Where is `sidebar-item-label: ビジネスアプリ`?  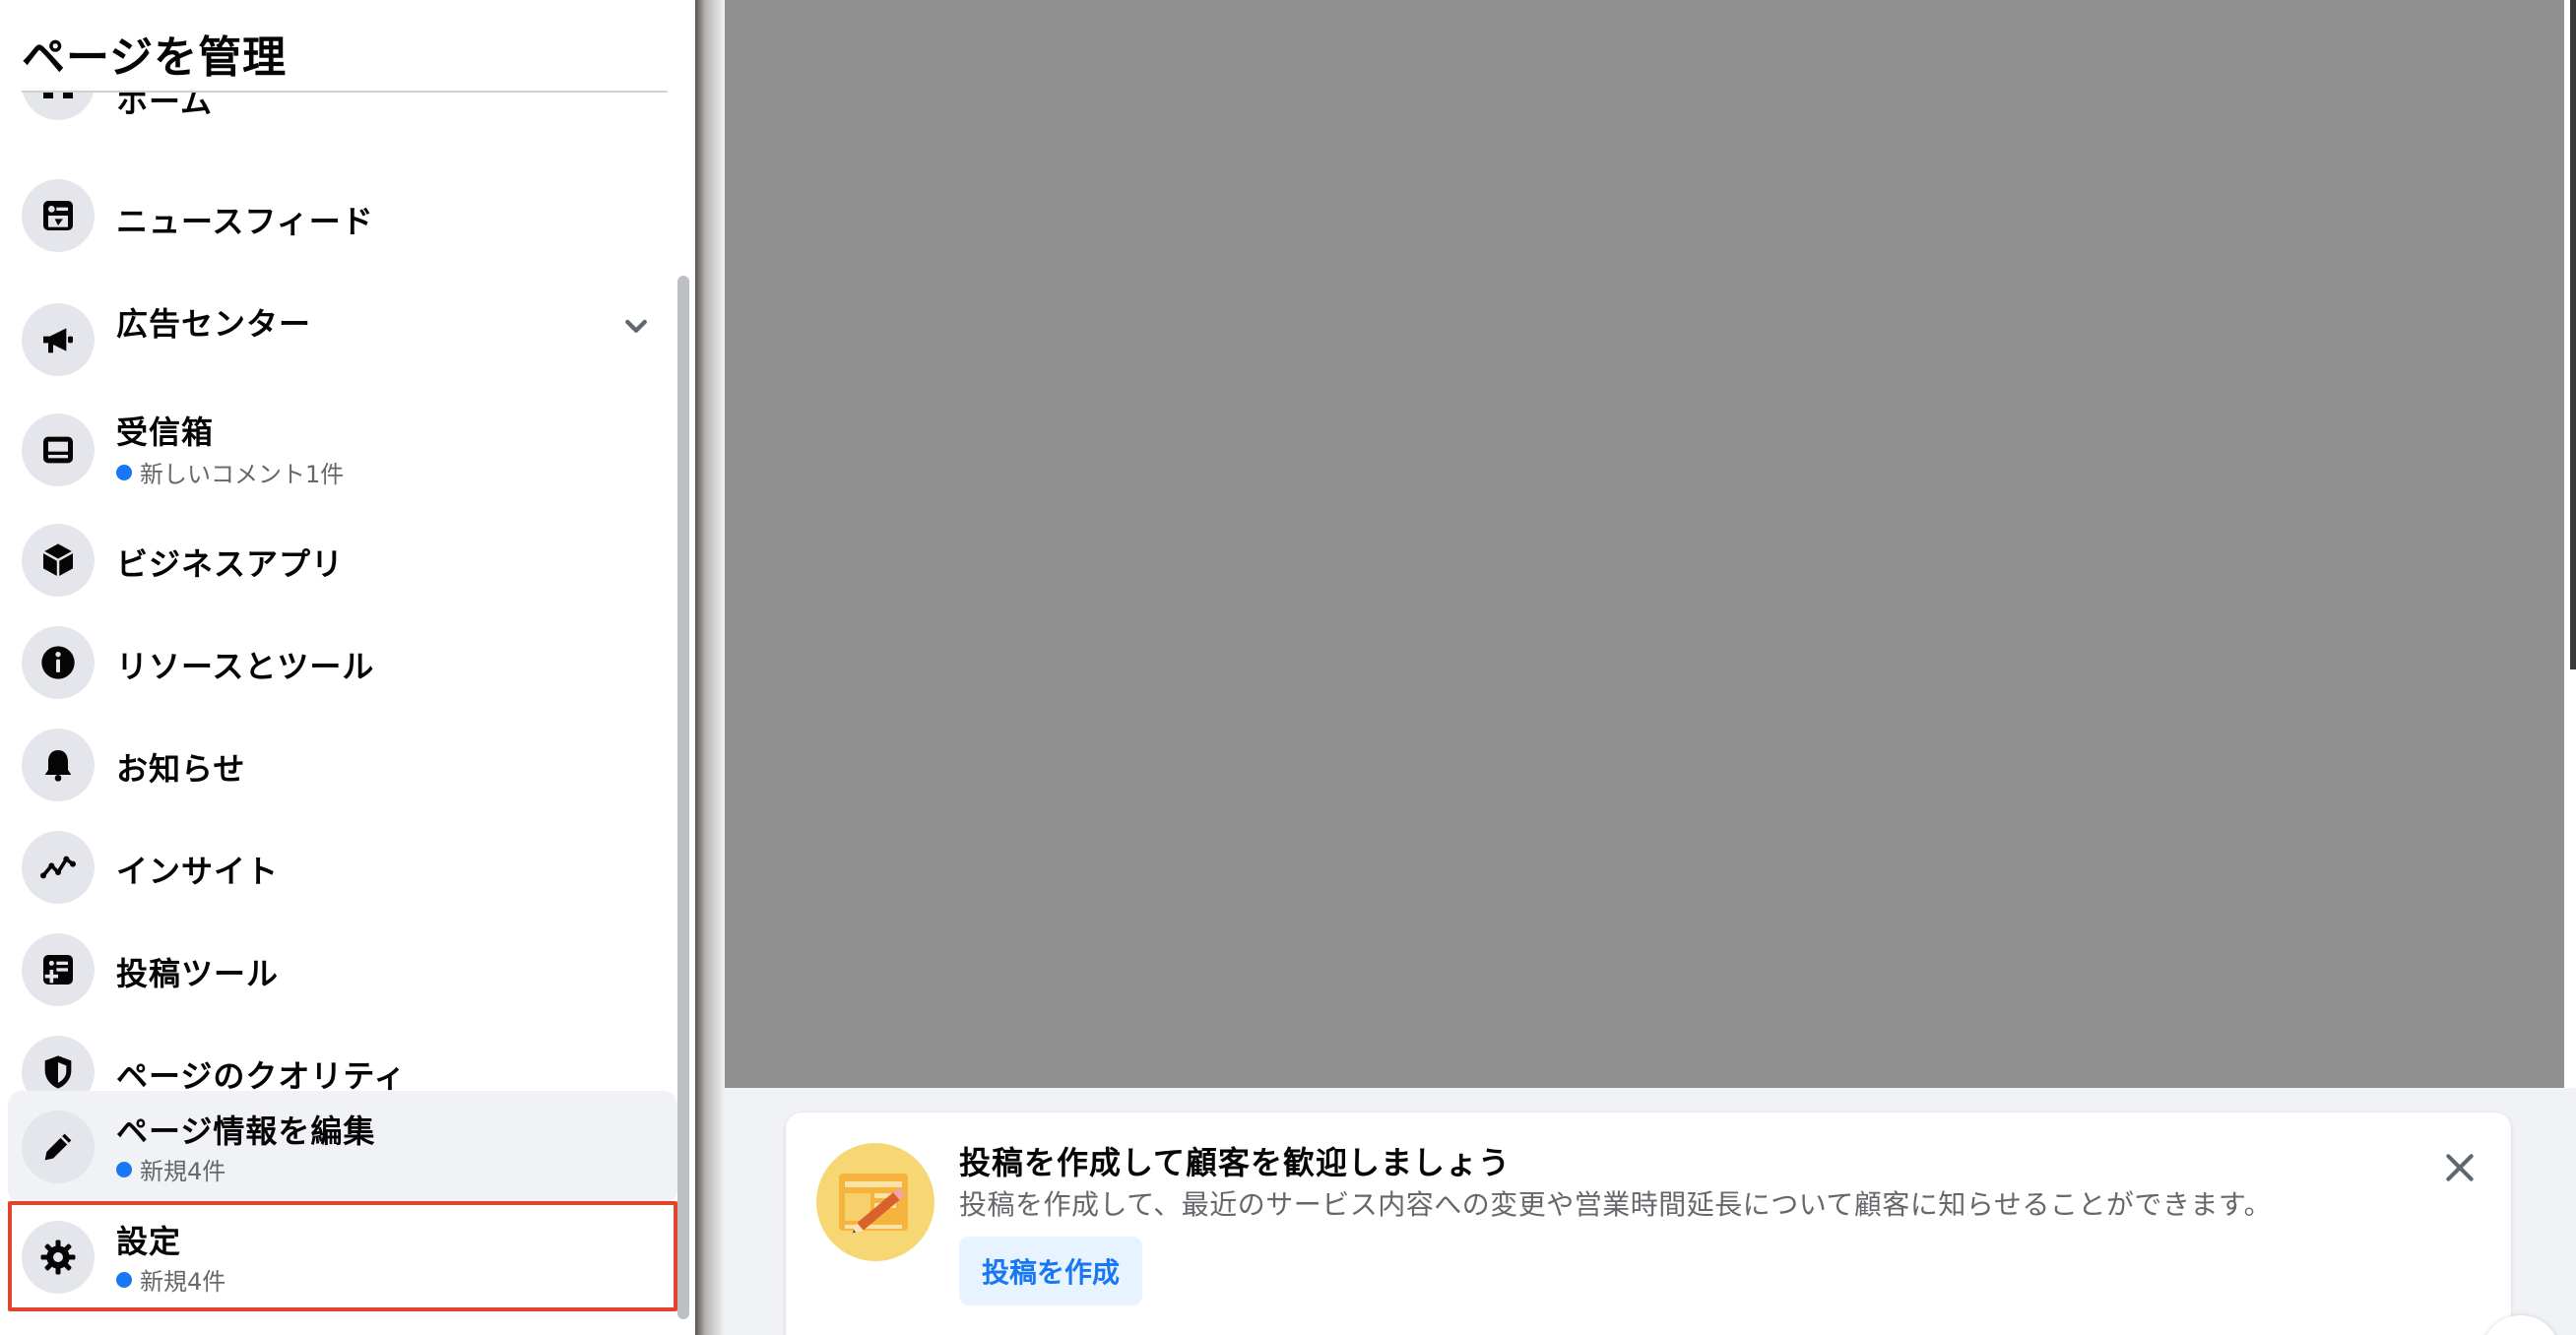
sidebar-item-label: ビジネスアプリ is located at coordinates (230, 564).